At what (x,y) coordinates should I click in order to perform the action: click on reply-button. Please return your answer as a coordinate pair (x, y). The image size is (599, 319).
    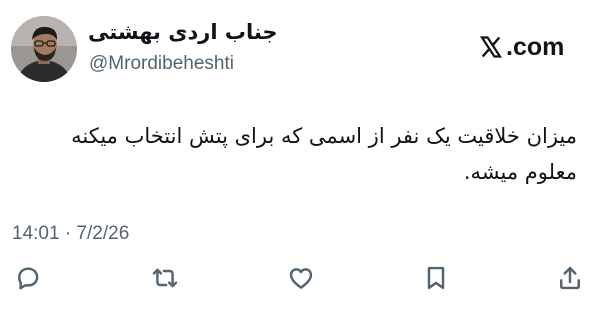
    Looking at the image, I should click on (28, 278).